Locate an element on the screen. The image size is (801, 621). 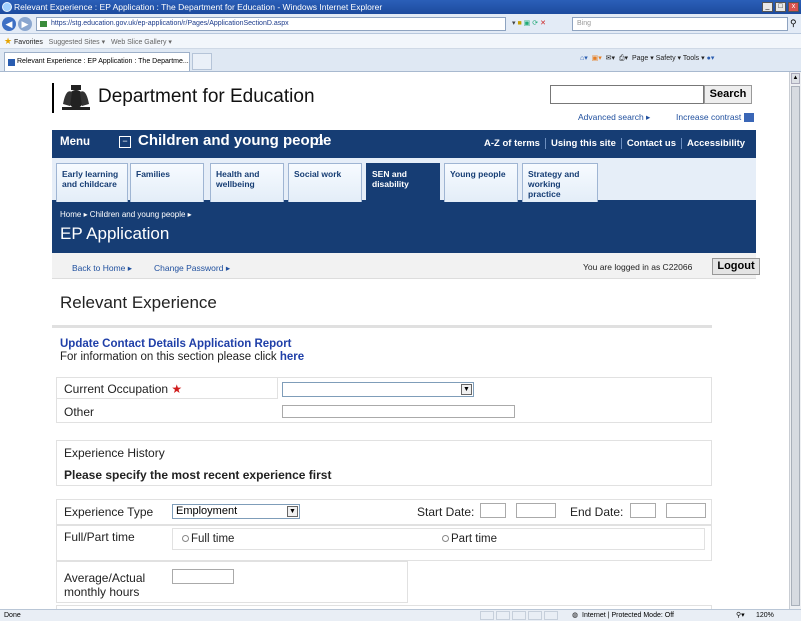
using-site-link: Using this site is located at coordinates (583, 143).